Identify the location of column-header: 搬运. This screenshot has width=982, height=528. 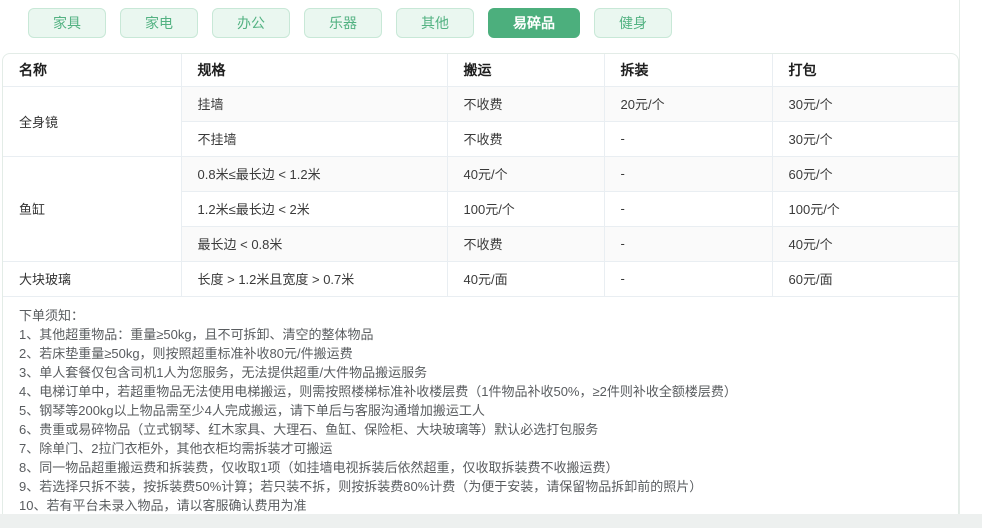
(526, 70).